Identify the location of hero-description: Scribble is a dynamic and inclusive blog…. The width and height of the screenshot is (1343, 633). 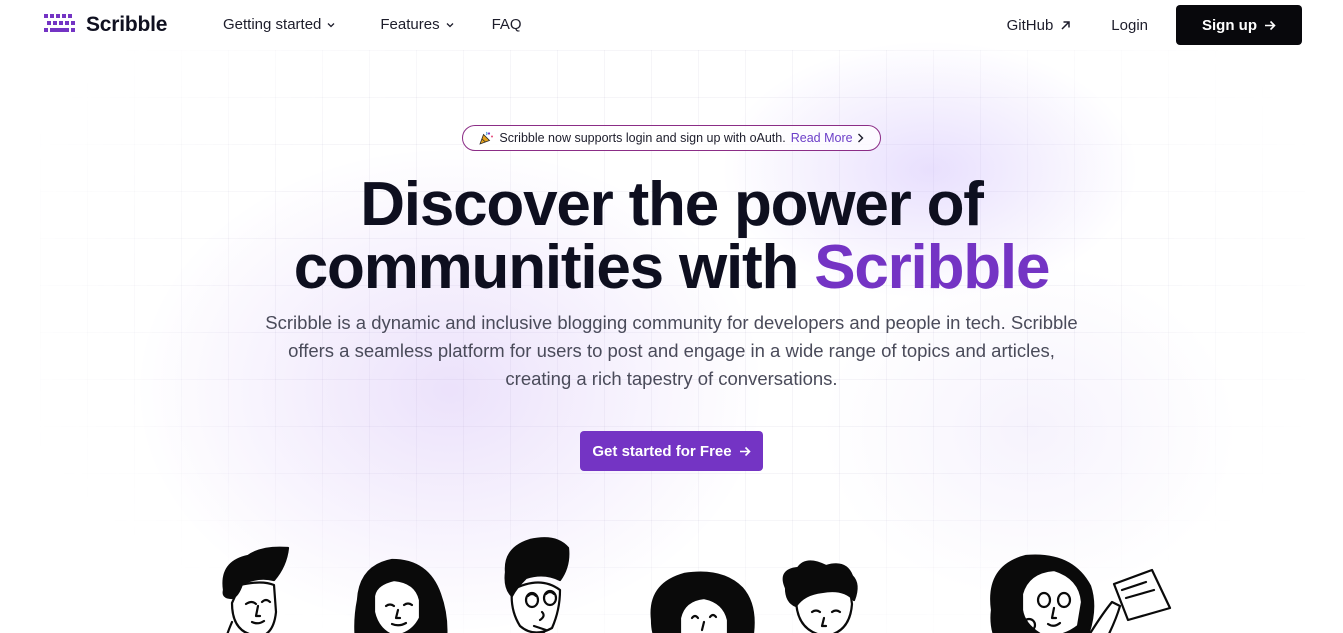
(671, 350).